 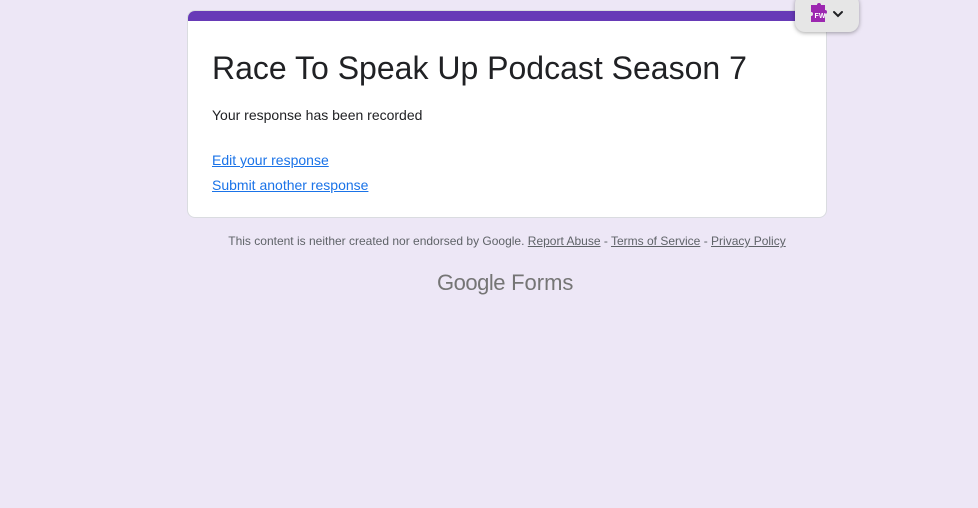 What do you see at coordinates (655, 241) in the screenshot?
I see `terms-of-service-link: Terms of Service` at bounding box center [655, 241].